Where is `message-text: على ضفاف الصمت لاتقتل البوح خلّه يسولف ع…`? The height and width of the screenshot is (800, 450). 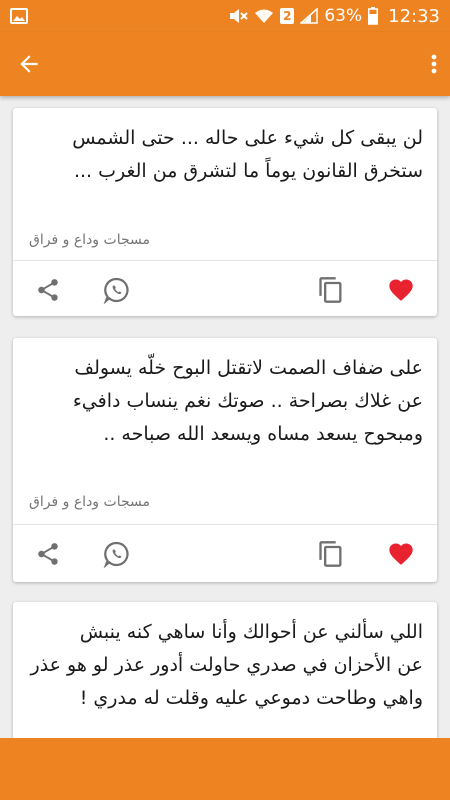
message-text: على ضفاف الصمت لاتقتل البوح خلّه يسولف ع… is located at coordinates (247, 401).